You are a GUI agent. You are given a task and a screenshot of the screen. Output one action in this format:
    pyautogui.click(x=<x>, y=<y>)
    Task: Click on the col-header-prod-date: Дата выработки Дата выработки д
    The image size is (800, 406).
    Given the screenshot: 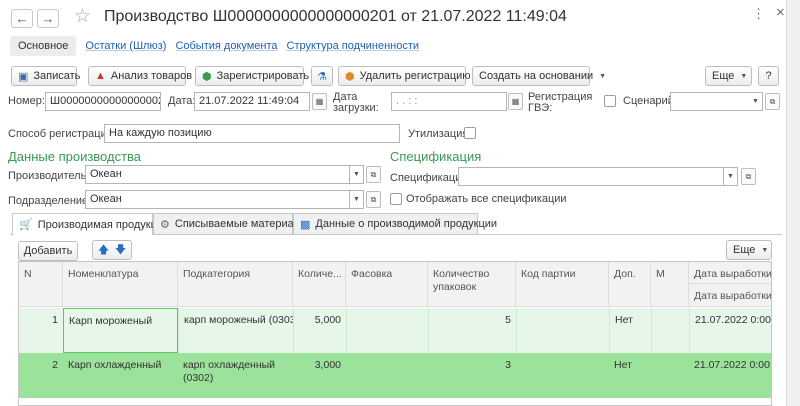 What is the action you would take?
    pyautogui.click(x=730, y=284)
    